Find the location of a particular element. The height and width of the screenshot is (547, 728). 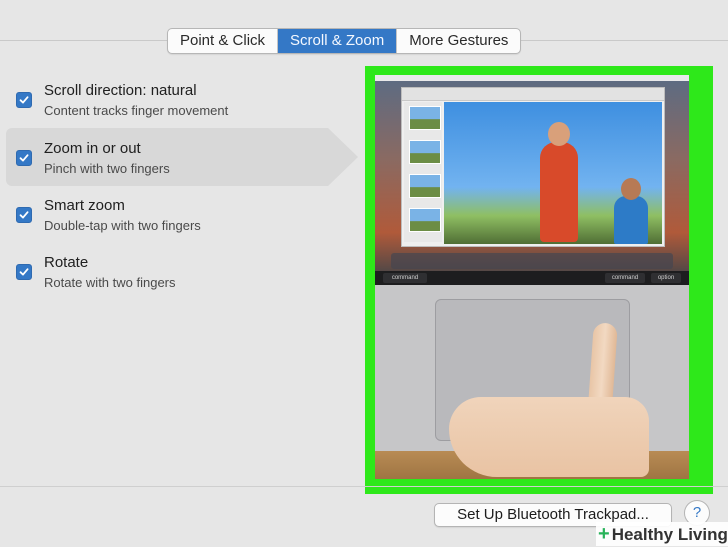

hiking-photo is located at coordinates (553, 173).